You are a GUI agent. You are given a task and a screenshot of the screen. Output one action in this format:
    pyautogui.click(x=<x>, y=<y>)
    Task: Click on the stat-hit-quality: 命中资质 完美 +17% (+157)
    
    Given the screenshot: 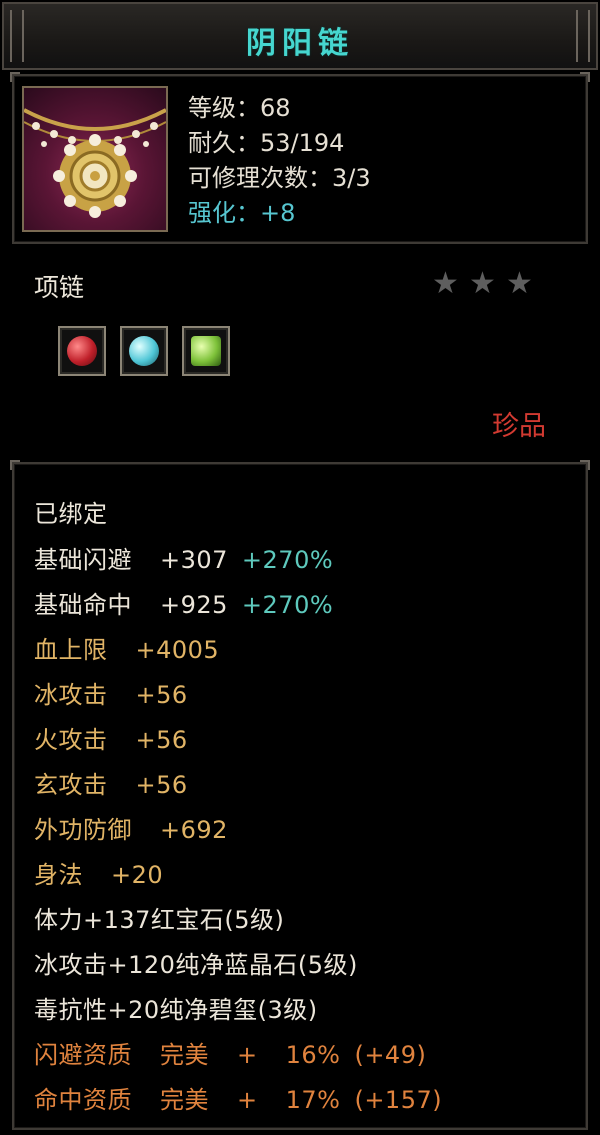 What is the action you would take?
    pyautogui.click(x=238, y=1097)
    